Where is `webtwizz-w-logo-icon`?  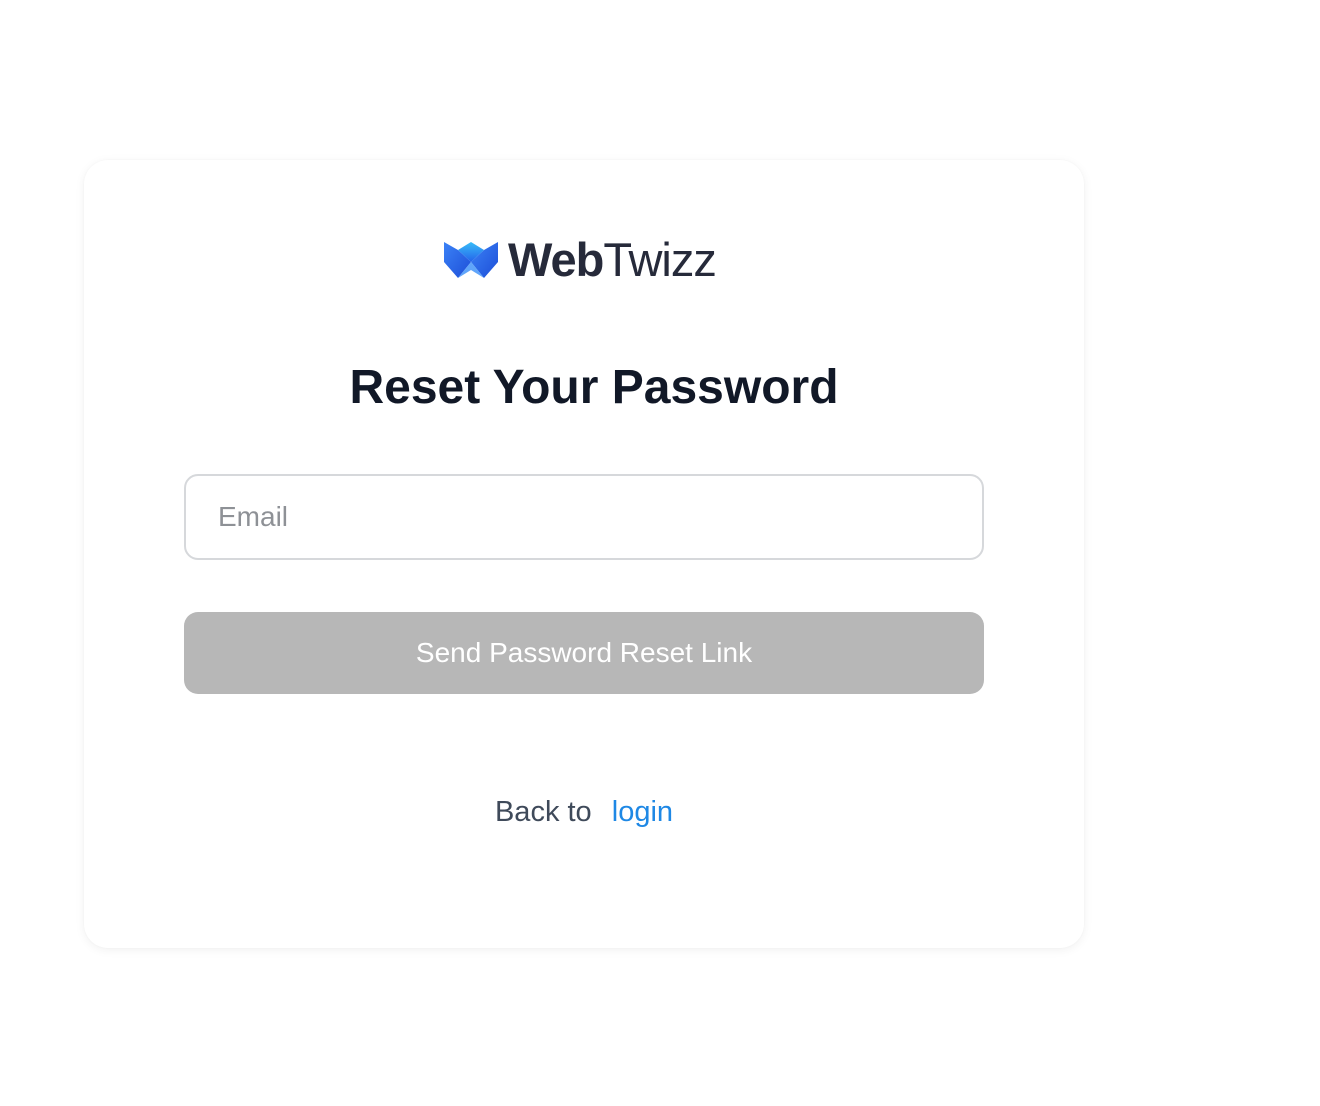 webtwizz-w-logo-icon is located at coordinates (471, 260).